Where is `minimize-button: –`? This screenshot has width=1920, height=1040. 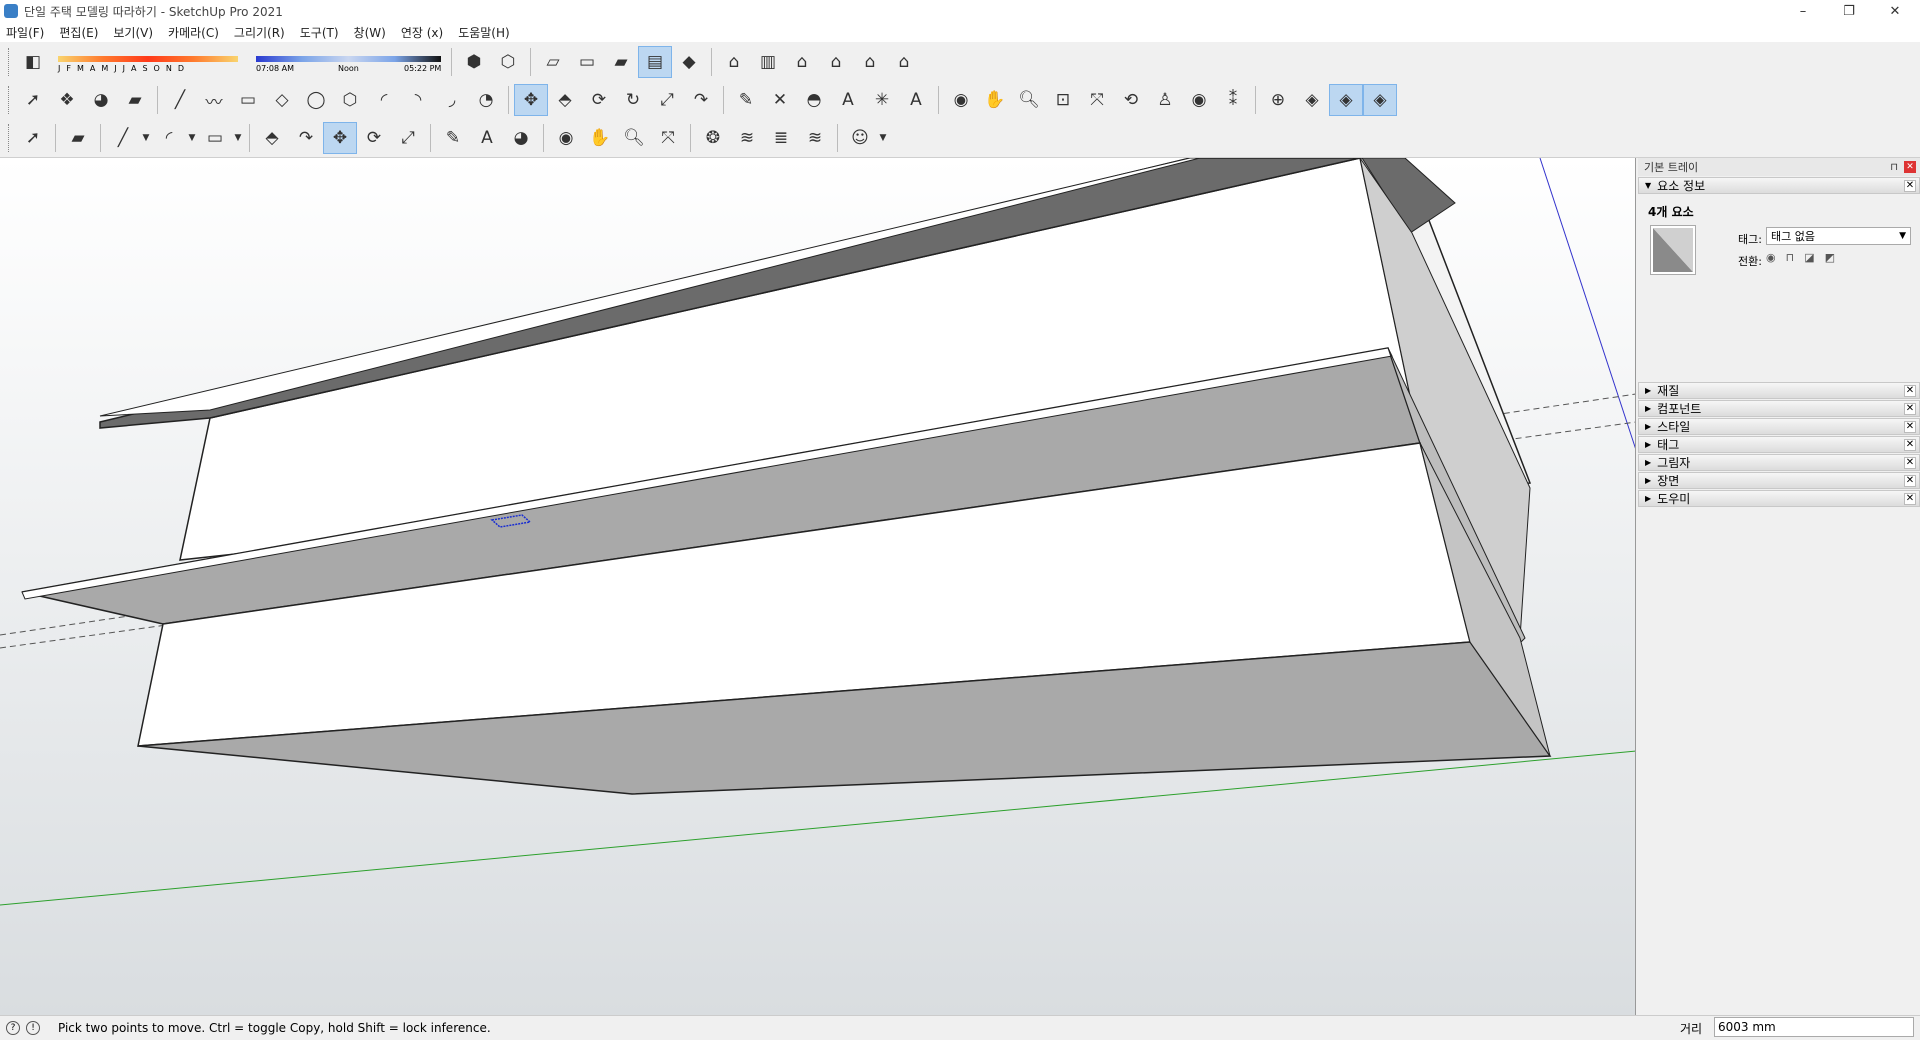
minimize-button: – is located at coordinates (1803, 11).